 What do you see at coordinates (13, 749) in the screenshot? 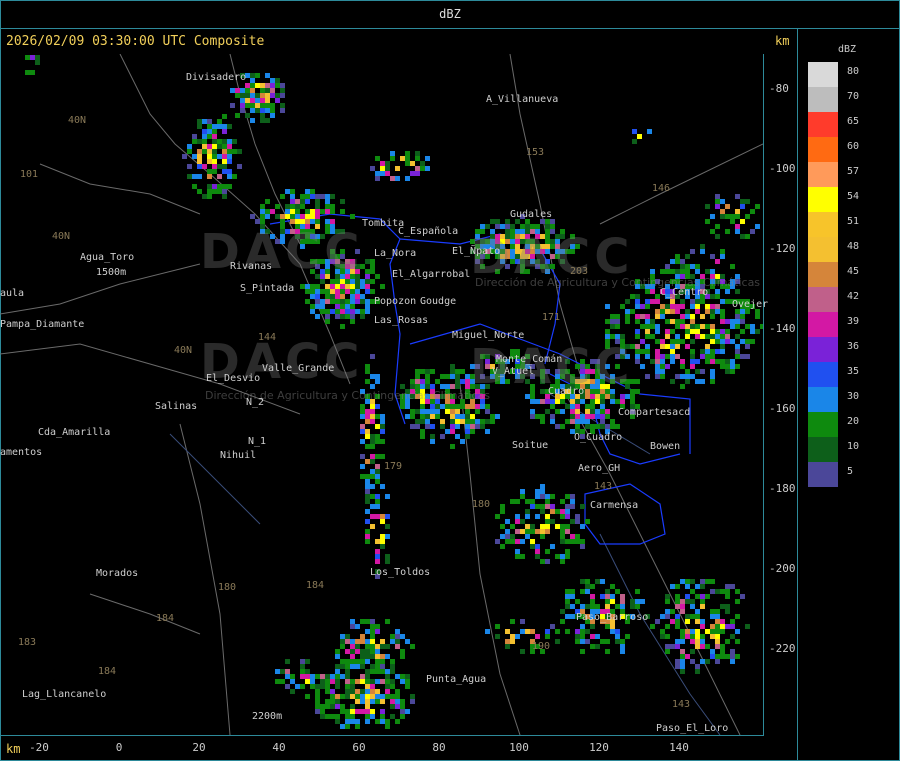
I see `km-unit-bottom: km` at bounding box center [13, 749].